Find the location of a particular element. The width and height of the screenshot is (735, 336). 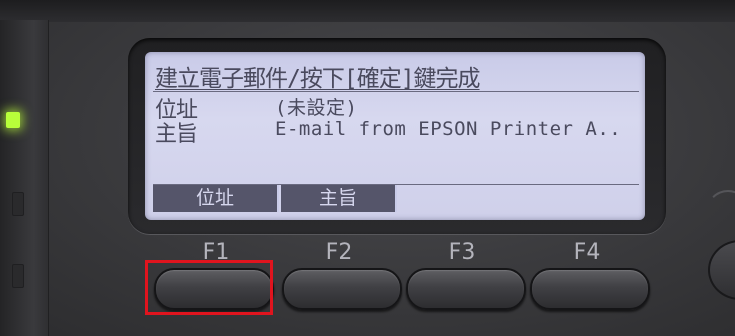

address-value: (未設定) is located at coordinates (316, 108).